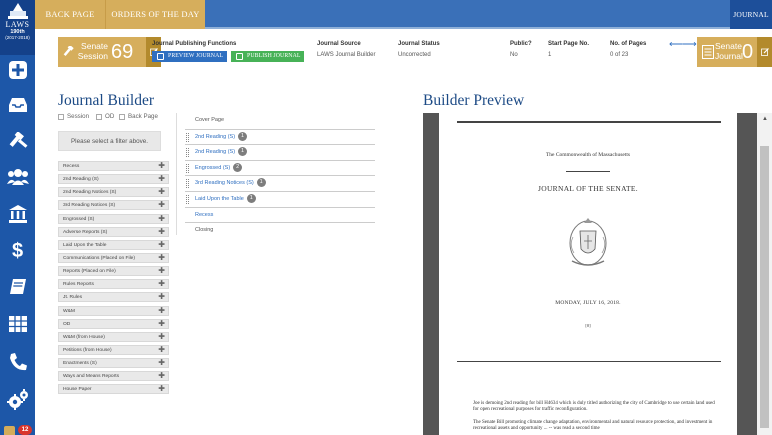  I want to click on sidebar-item-settings, so click(17, 399).